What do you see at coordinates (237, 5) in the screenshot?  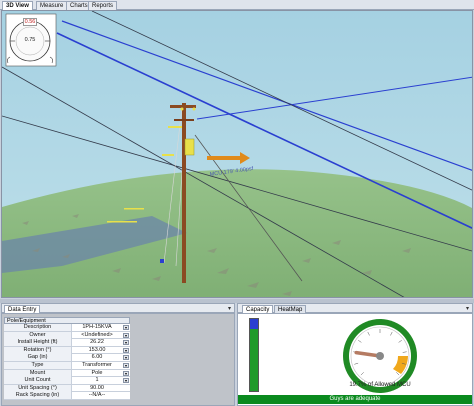 I see `view-tab-bar: 3D View Measure Charts Reports` at bounding box center [237, 5].